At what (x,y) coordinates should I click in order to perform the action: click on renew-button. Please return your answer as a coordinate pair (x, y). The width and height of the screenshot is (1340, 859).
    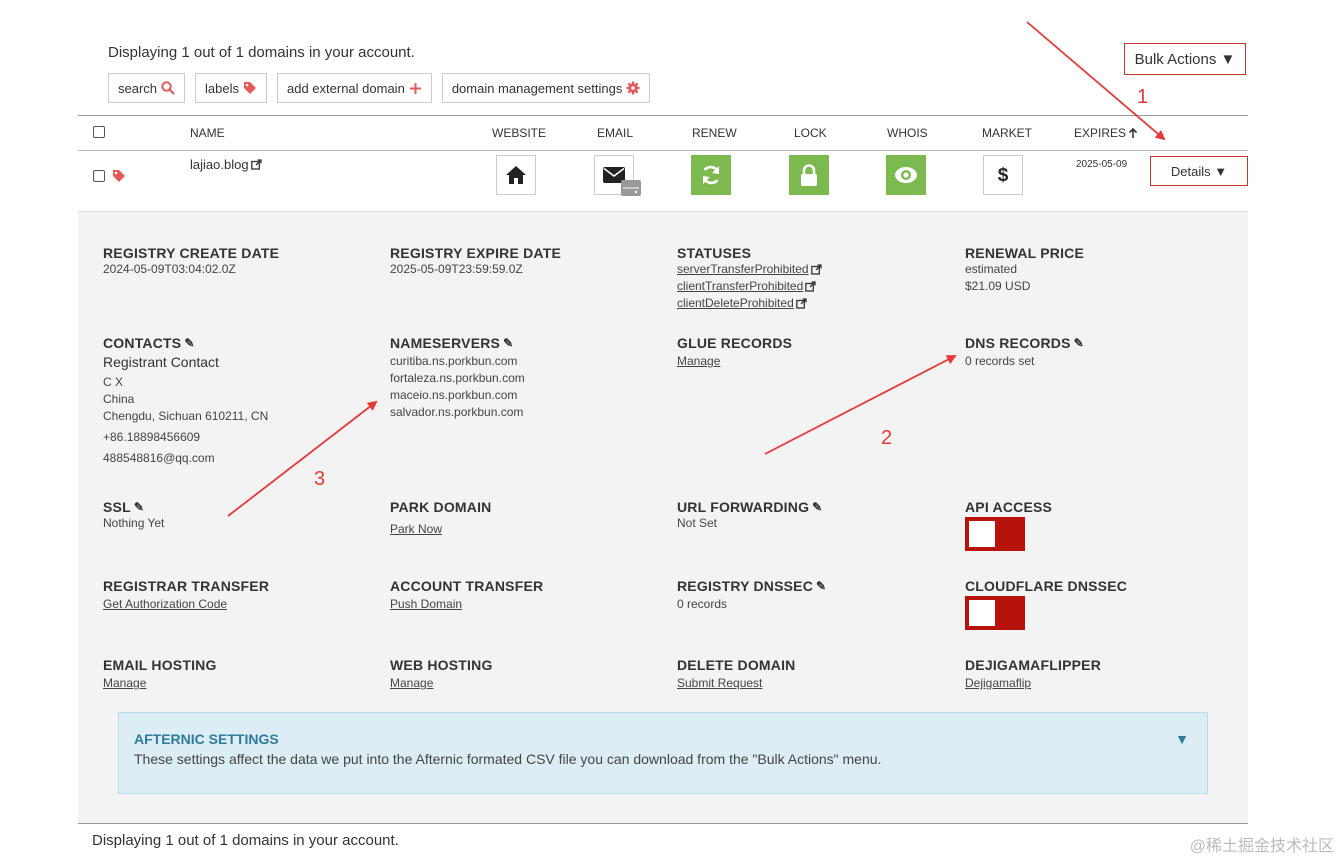
    Looking at the image, I should click on (711, 175).